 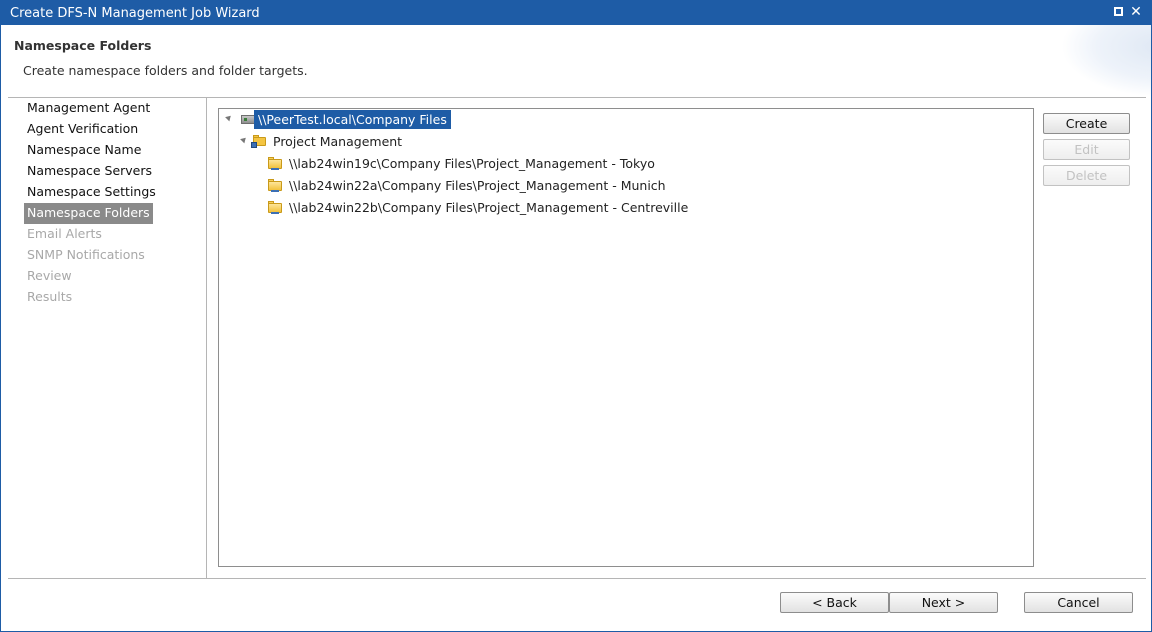 I want to click on nav-step-email-alerts: Email Alerts, so click(x=64, y=233).